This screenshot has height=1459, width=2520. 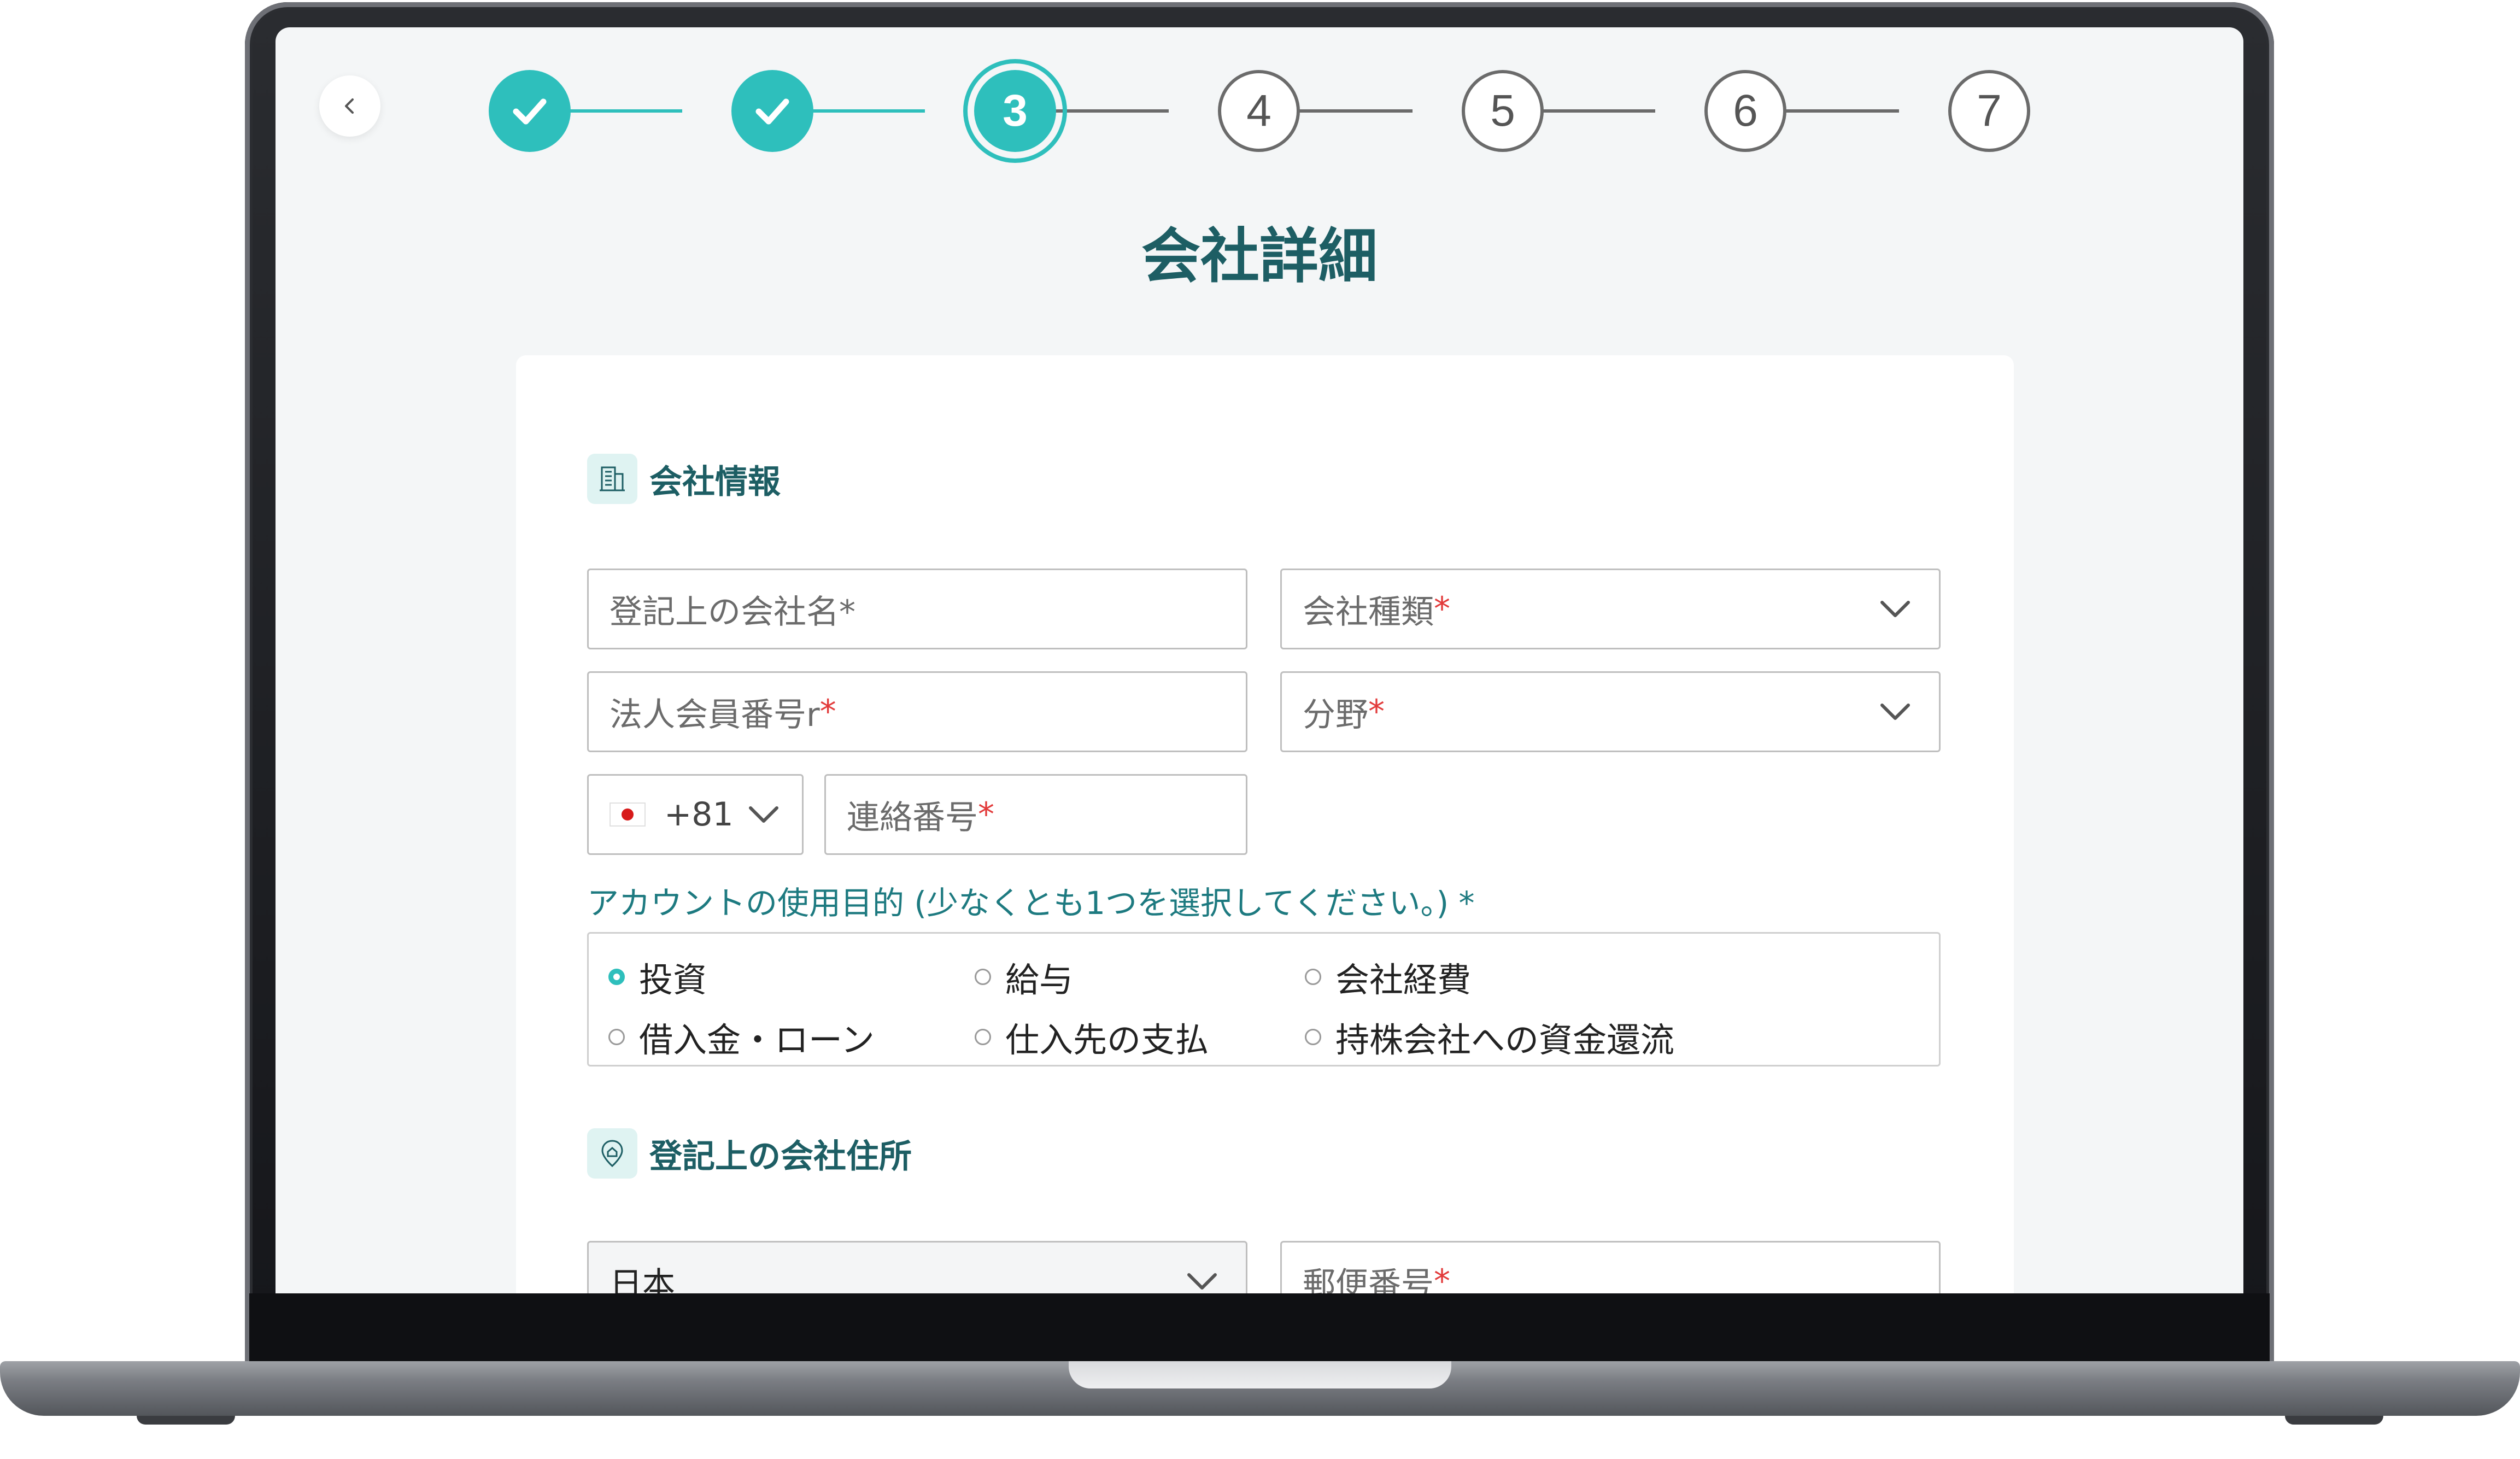 I want to click on section-registered-address-title: 登記上の会社住所, so click(x=780, y=1156).